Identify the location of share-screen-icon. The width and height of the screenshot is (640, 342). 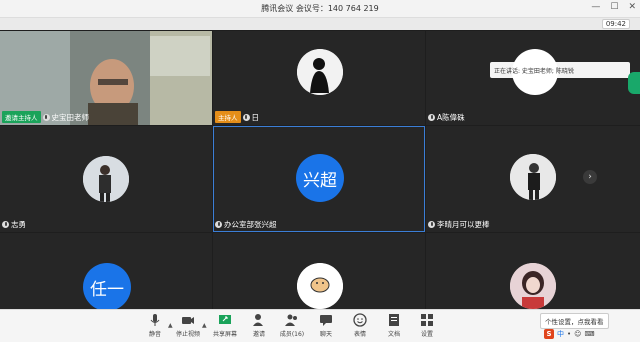
(225, 319).